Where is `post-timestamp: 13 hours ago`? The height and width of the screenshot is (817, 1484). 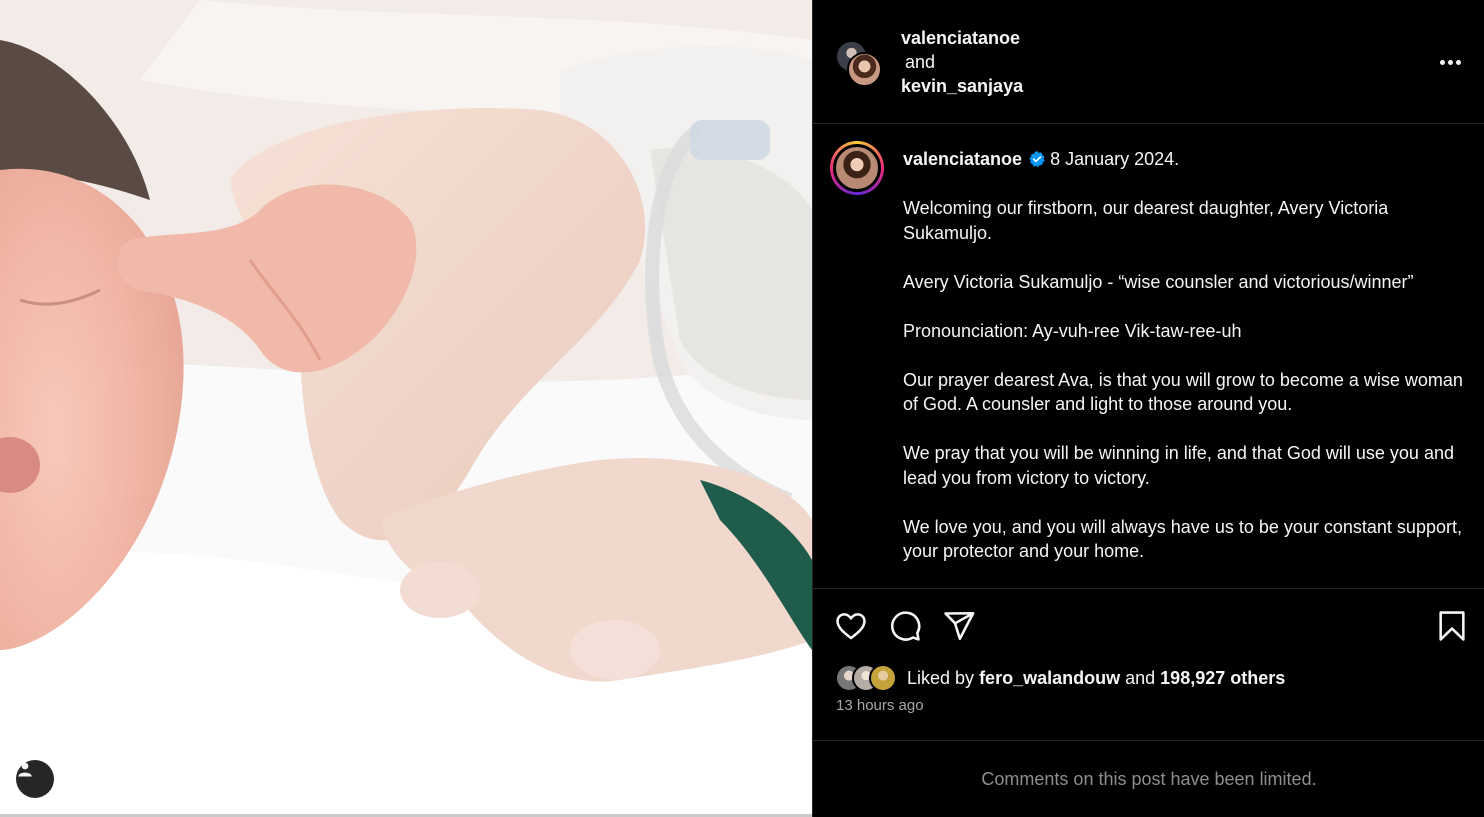 post-timestamp: 13 hours ago is located at coordinates (880, 705).